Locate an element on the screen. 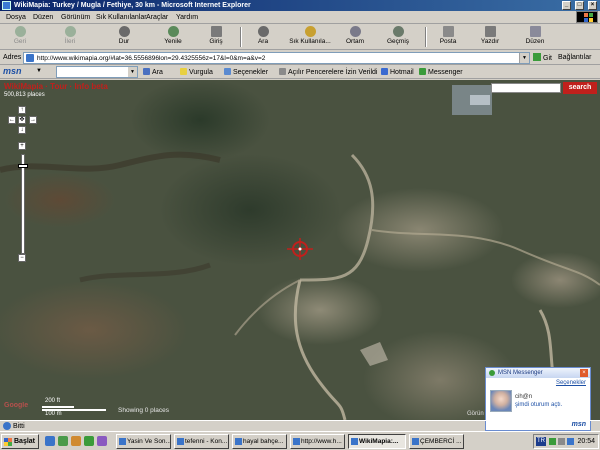  app-quicklaunch-icon is located at coordinates (102, 441).